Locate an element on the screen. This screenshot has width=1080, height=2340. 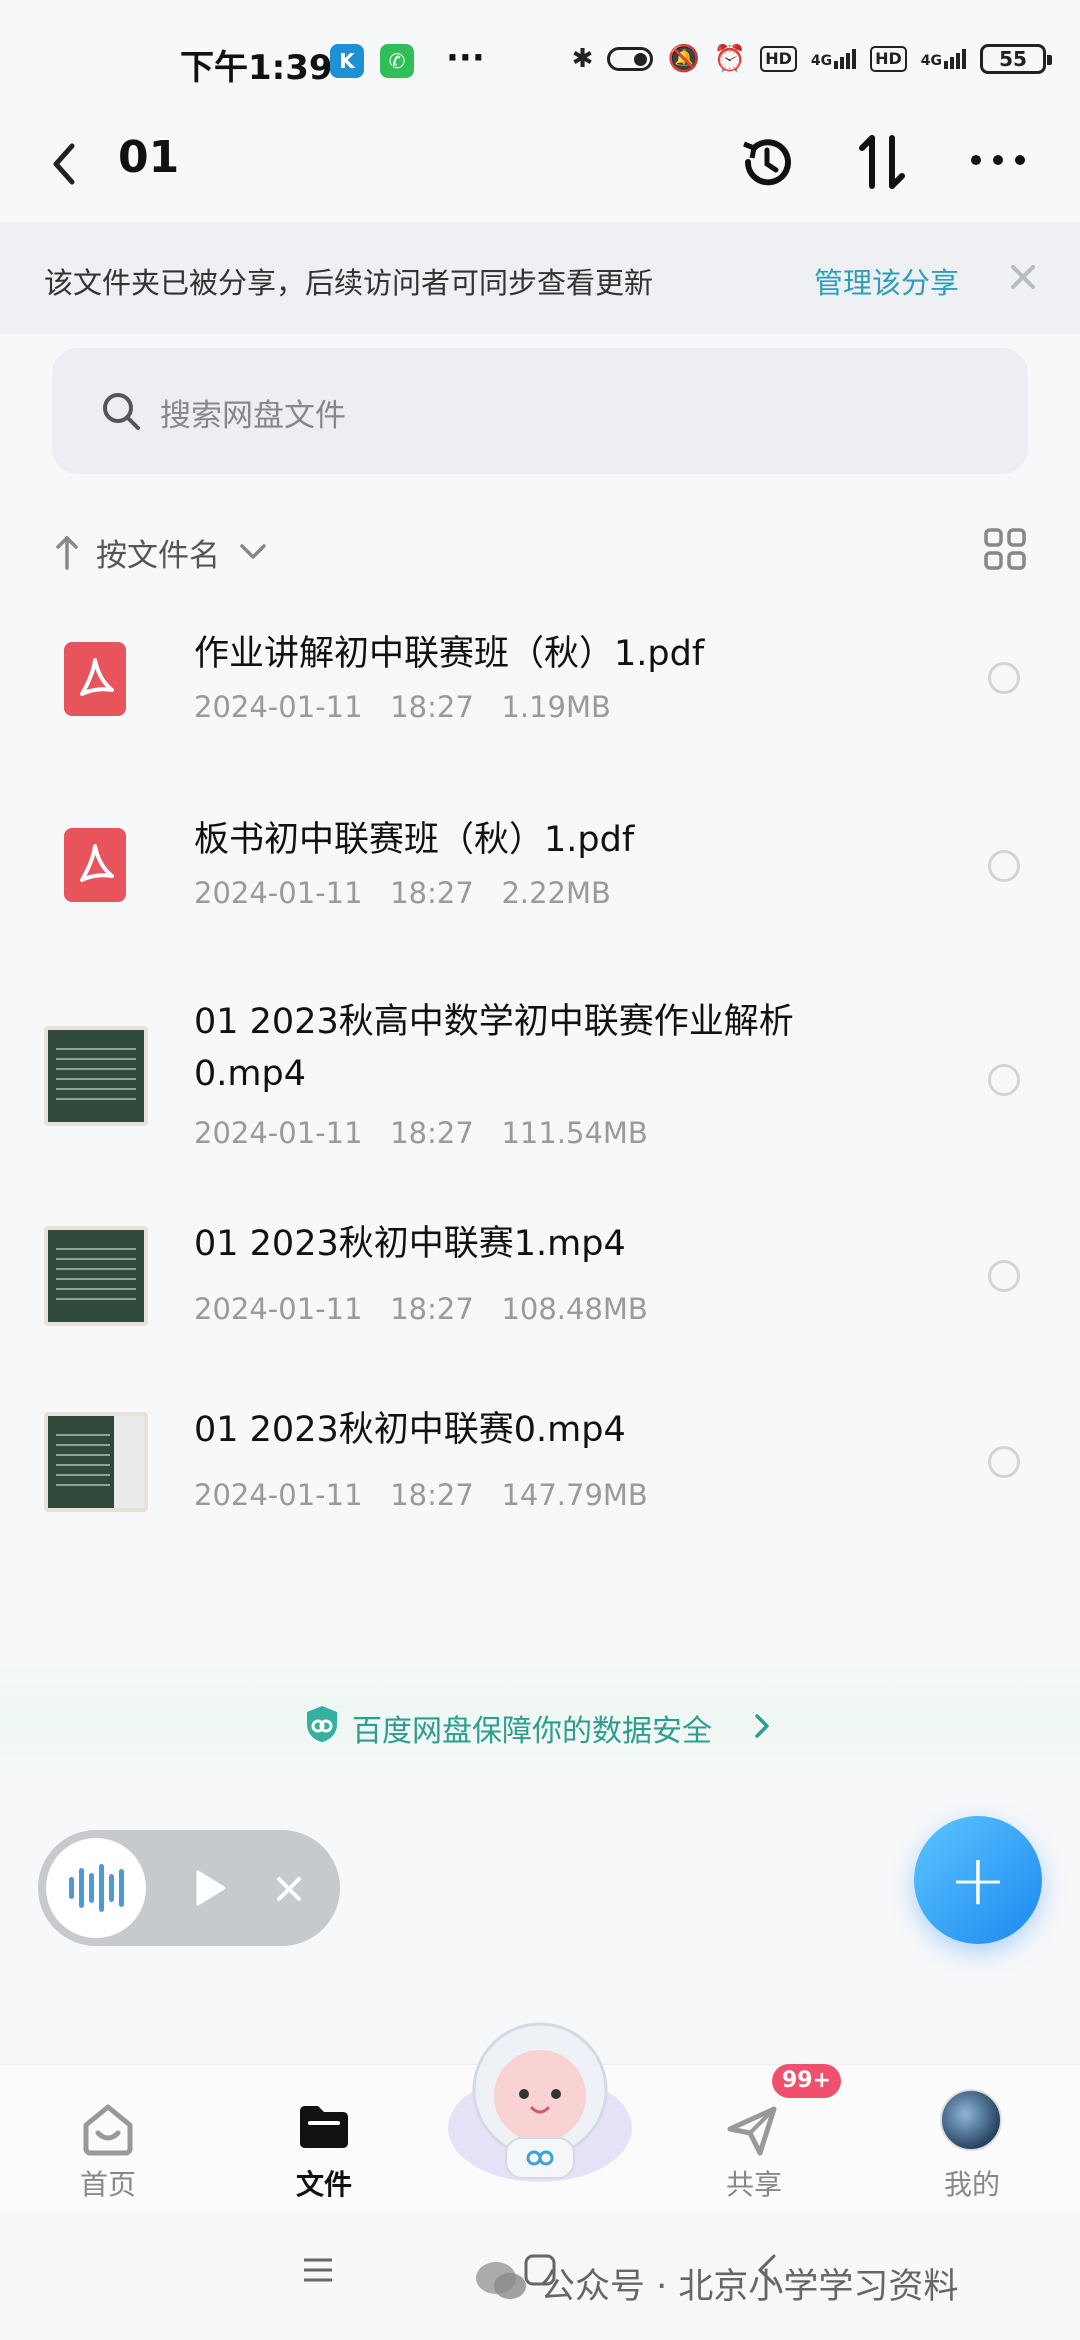
file-meta: 2024-01-11 18:27 2.22MB is located at coordinates (402, 893).